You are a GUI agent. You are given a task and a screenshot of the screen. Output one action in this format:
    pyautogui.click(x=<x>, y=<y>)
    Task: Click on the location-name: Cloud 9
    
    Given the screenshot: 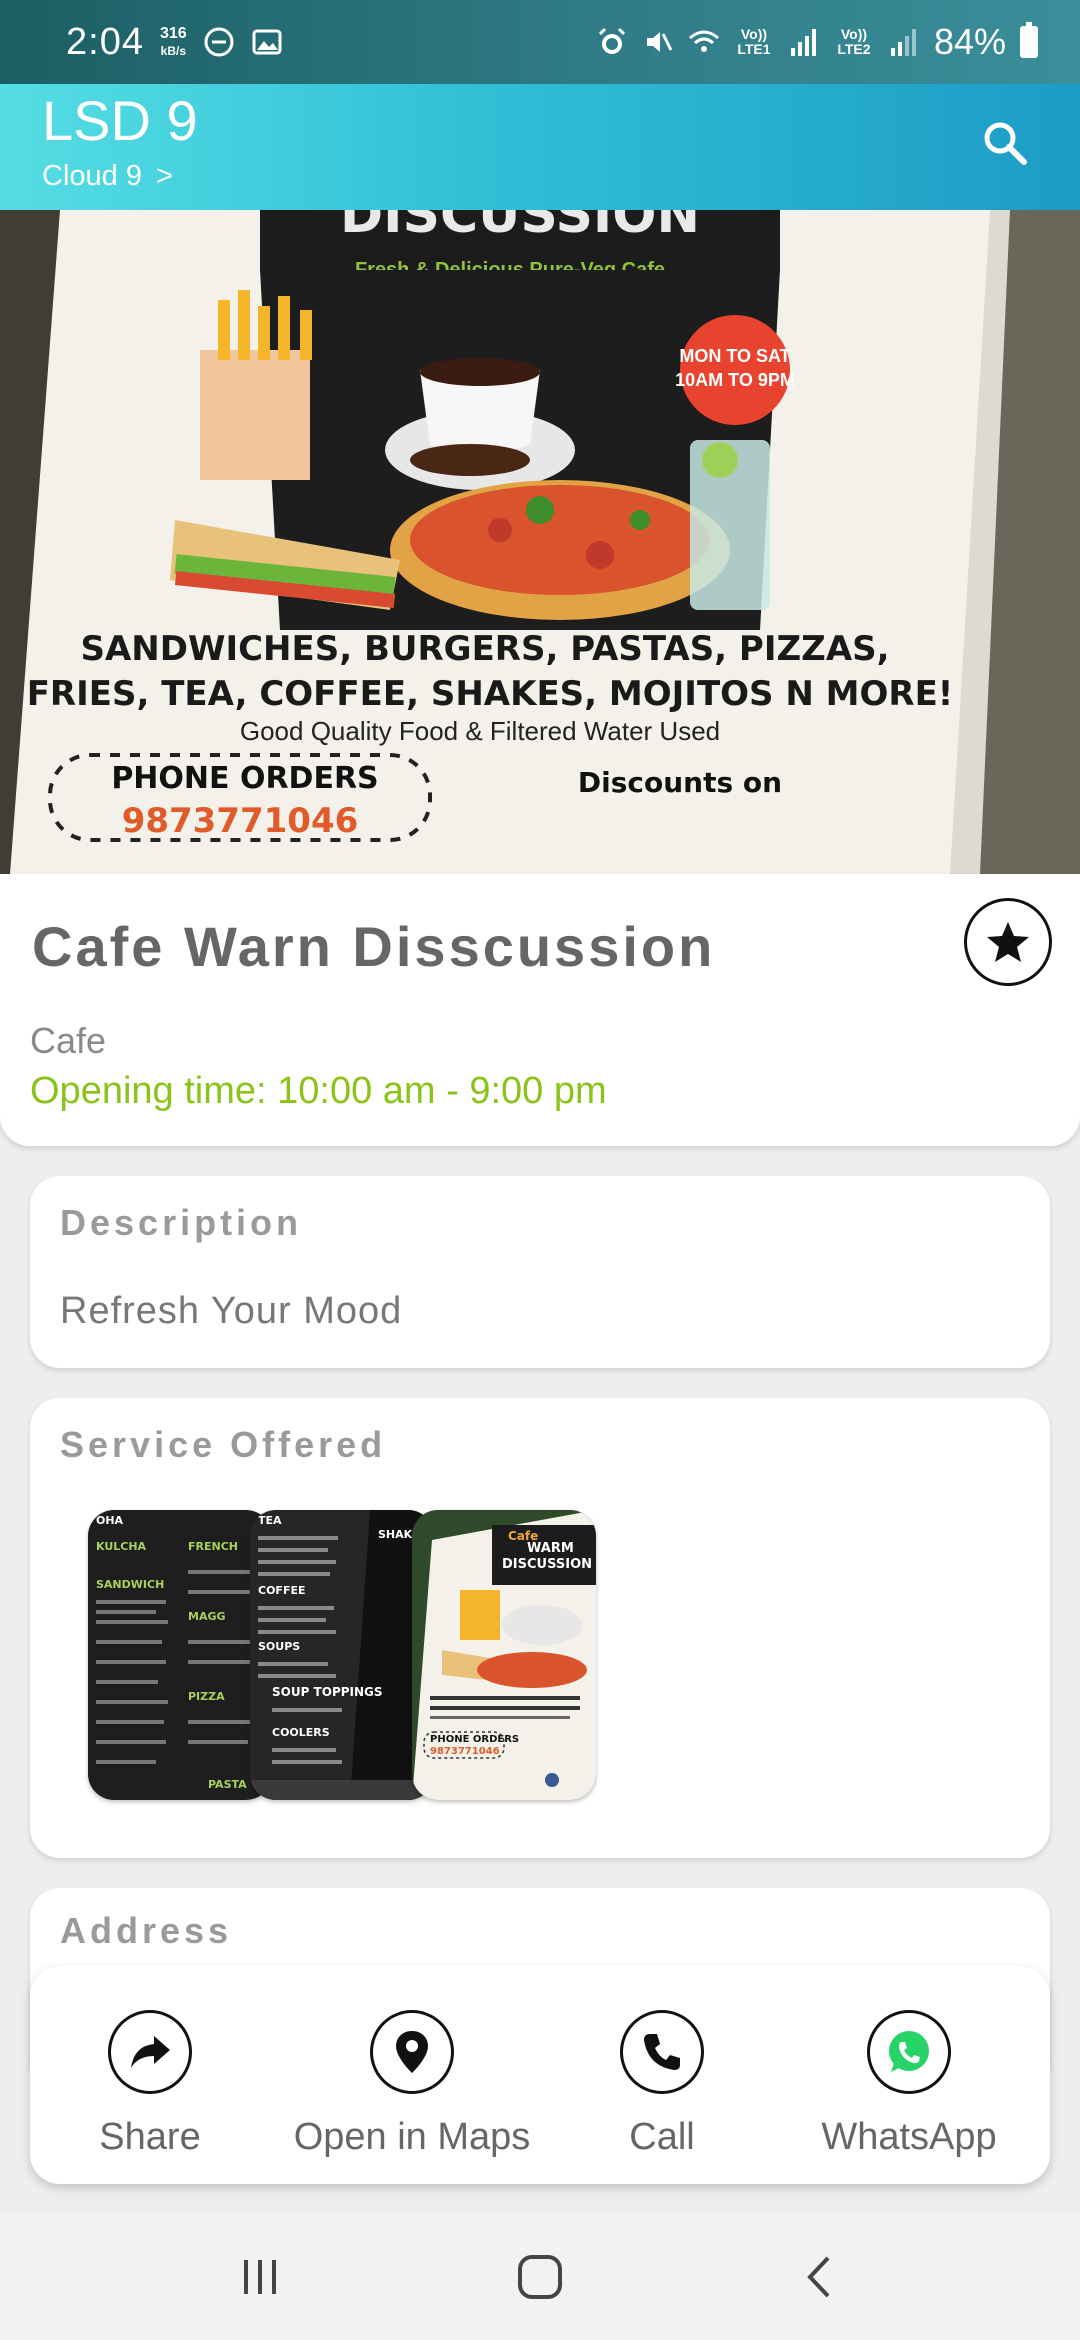 What is the action you would take?
    pyautogui.click(x=92, y=176)
    